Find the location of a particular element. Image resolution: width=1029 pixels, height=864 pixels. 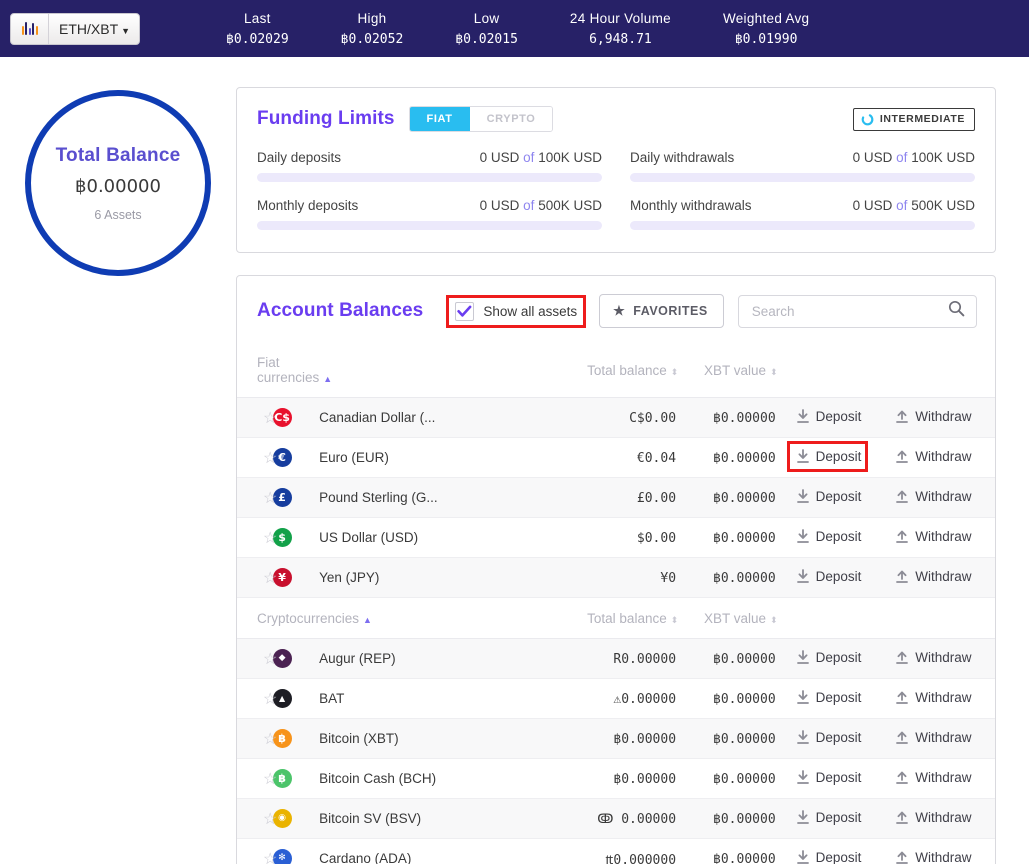

trading-pair-selector: ETH/XBT ▼ is located at coordinates (75, 28).